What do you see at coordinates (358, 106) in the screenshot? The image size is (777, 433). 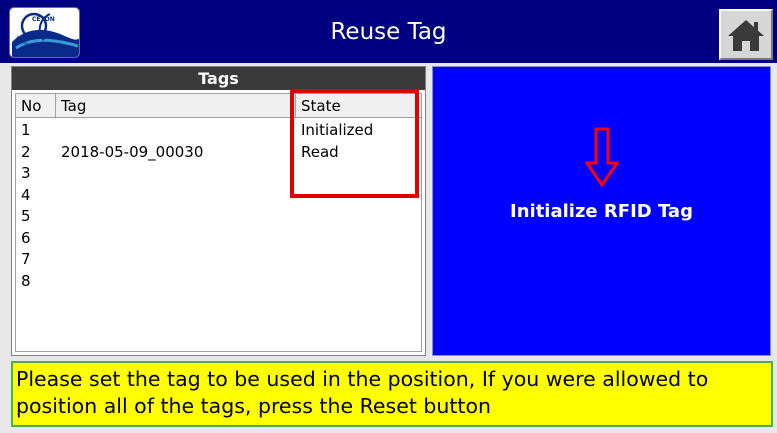 I see `column-header-state: State` at bounding box center [358, 106].